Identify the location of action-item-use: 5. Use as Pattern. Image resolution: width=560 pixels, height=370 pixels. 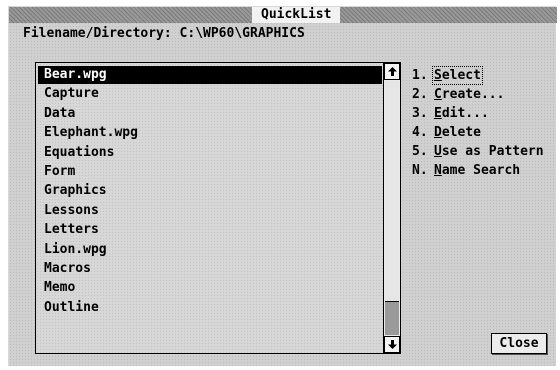
(478, 151).